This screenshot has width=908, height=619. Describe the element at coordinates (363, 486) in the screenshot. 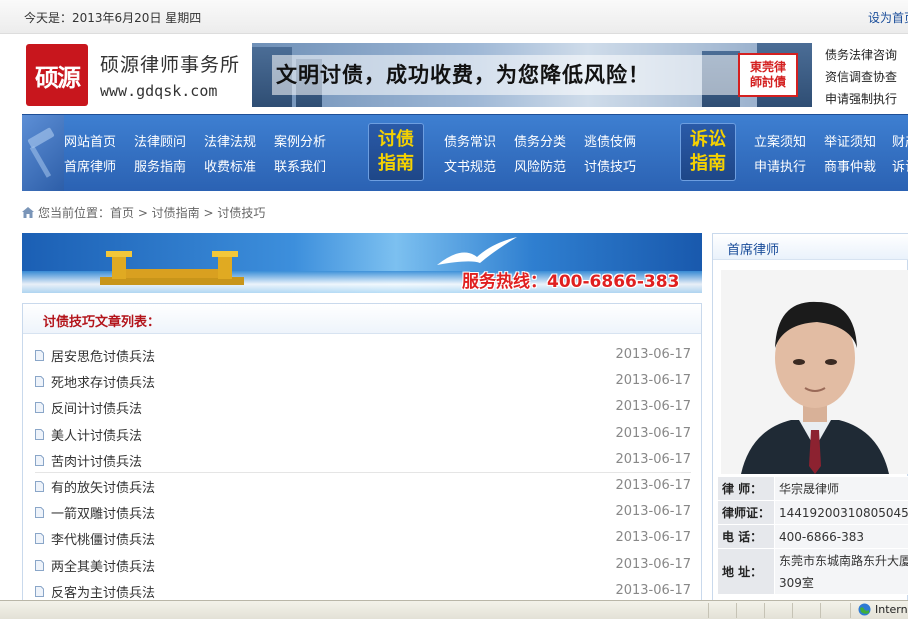

I see `article-row: 有的放矢讨债兵法 2013-06-17` at that location.